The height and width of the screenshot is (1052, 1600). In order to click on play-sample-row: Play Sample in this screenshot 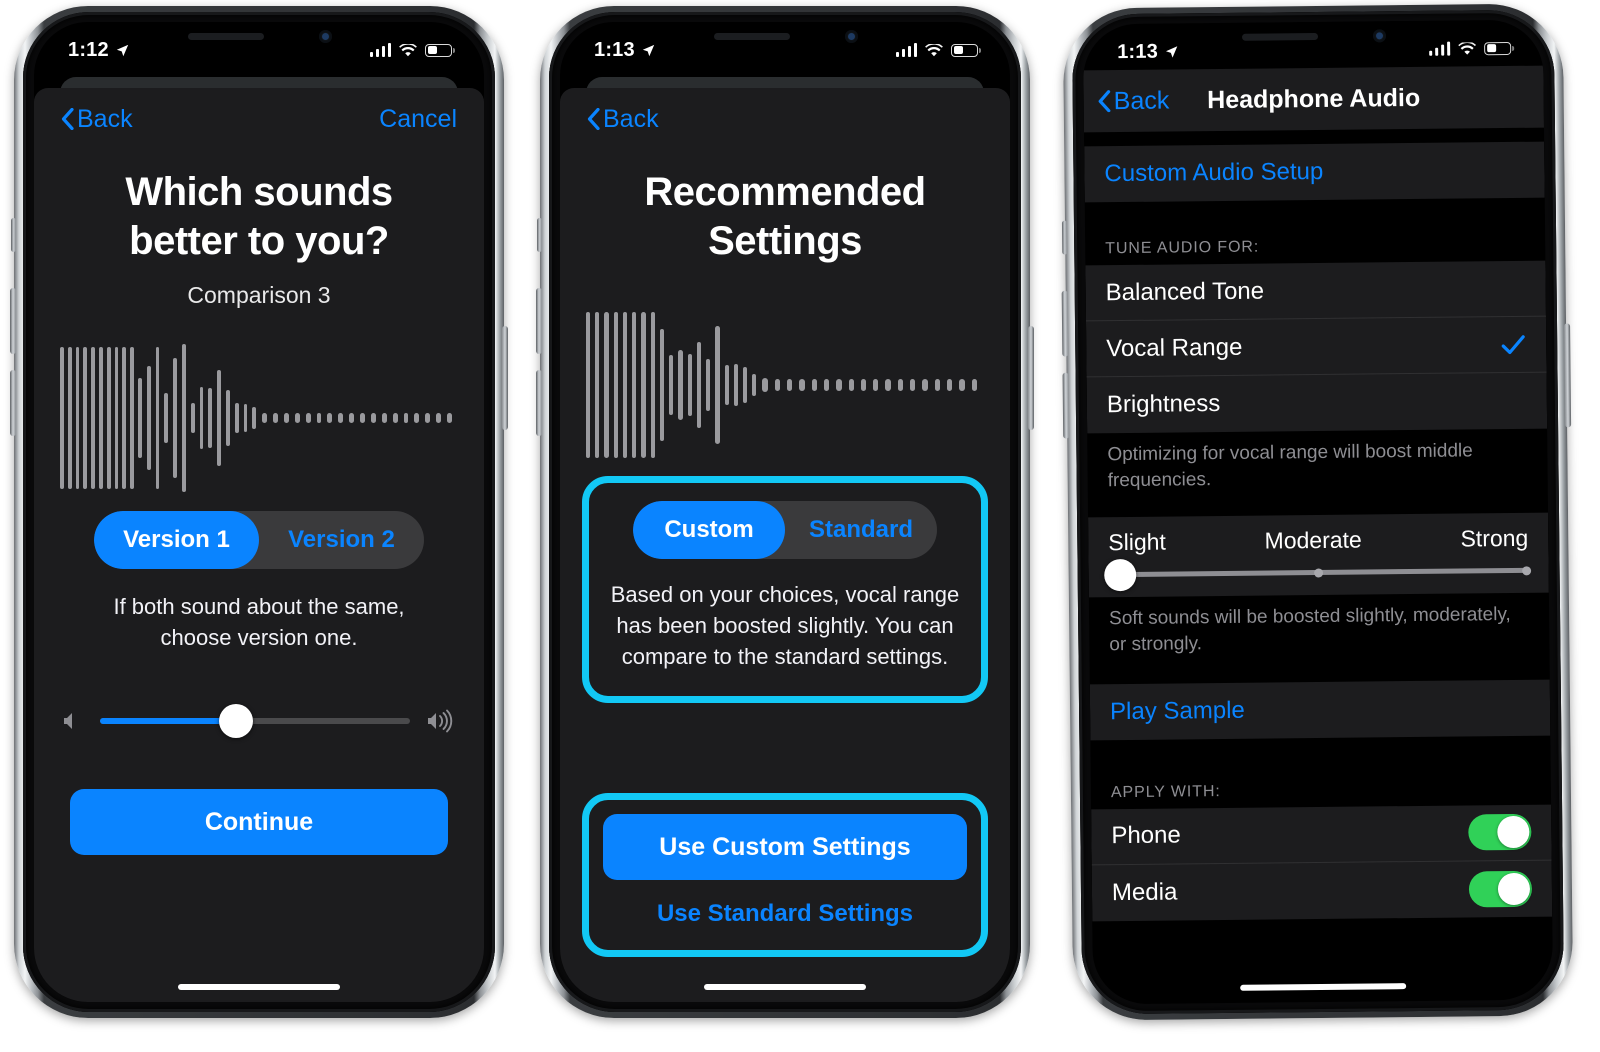, I will do `click(1320, 709)`.